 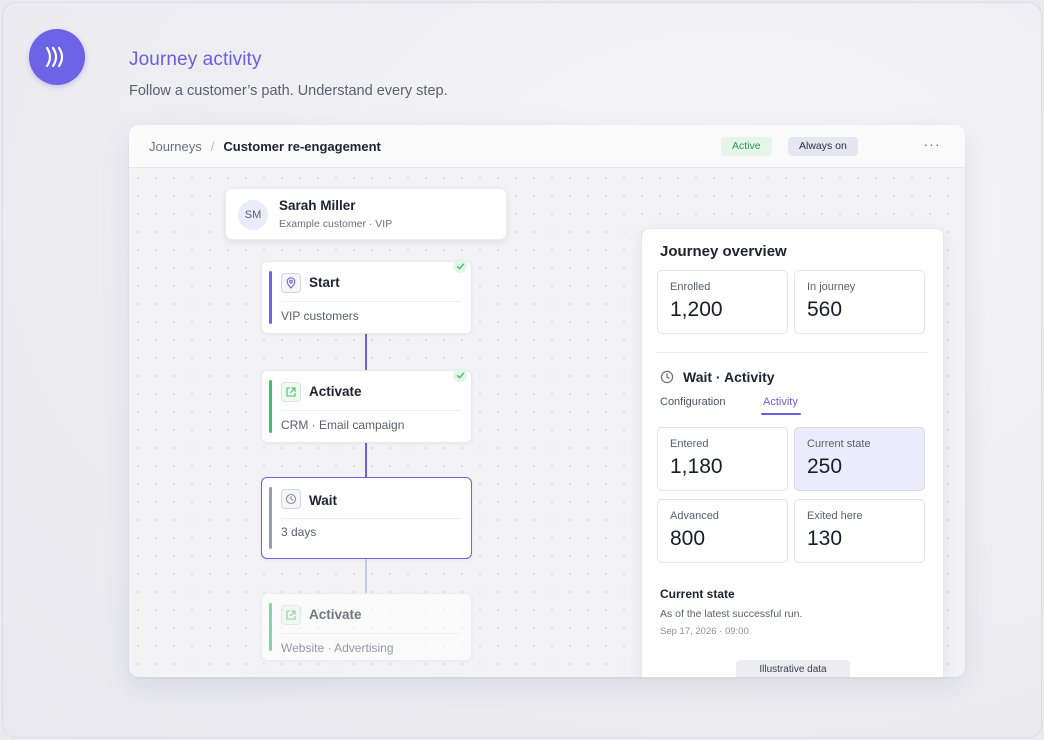 I want to click on step-start: Start VIP customers, so click(x=366, y=296).